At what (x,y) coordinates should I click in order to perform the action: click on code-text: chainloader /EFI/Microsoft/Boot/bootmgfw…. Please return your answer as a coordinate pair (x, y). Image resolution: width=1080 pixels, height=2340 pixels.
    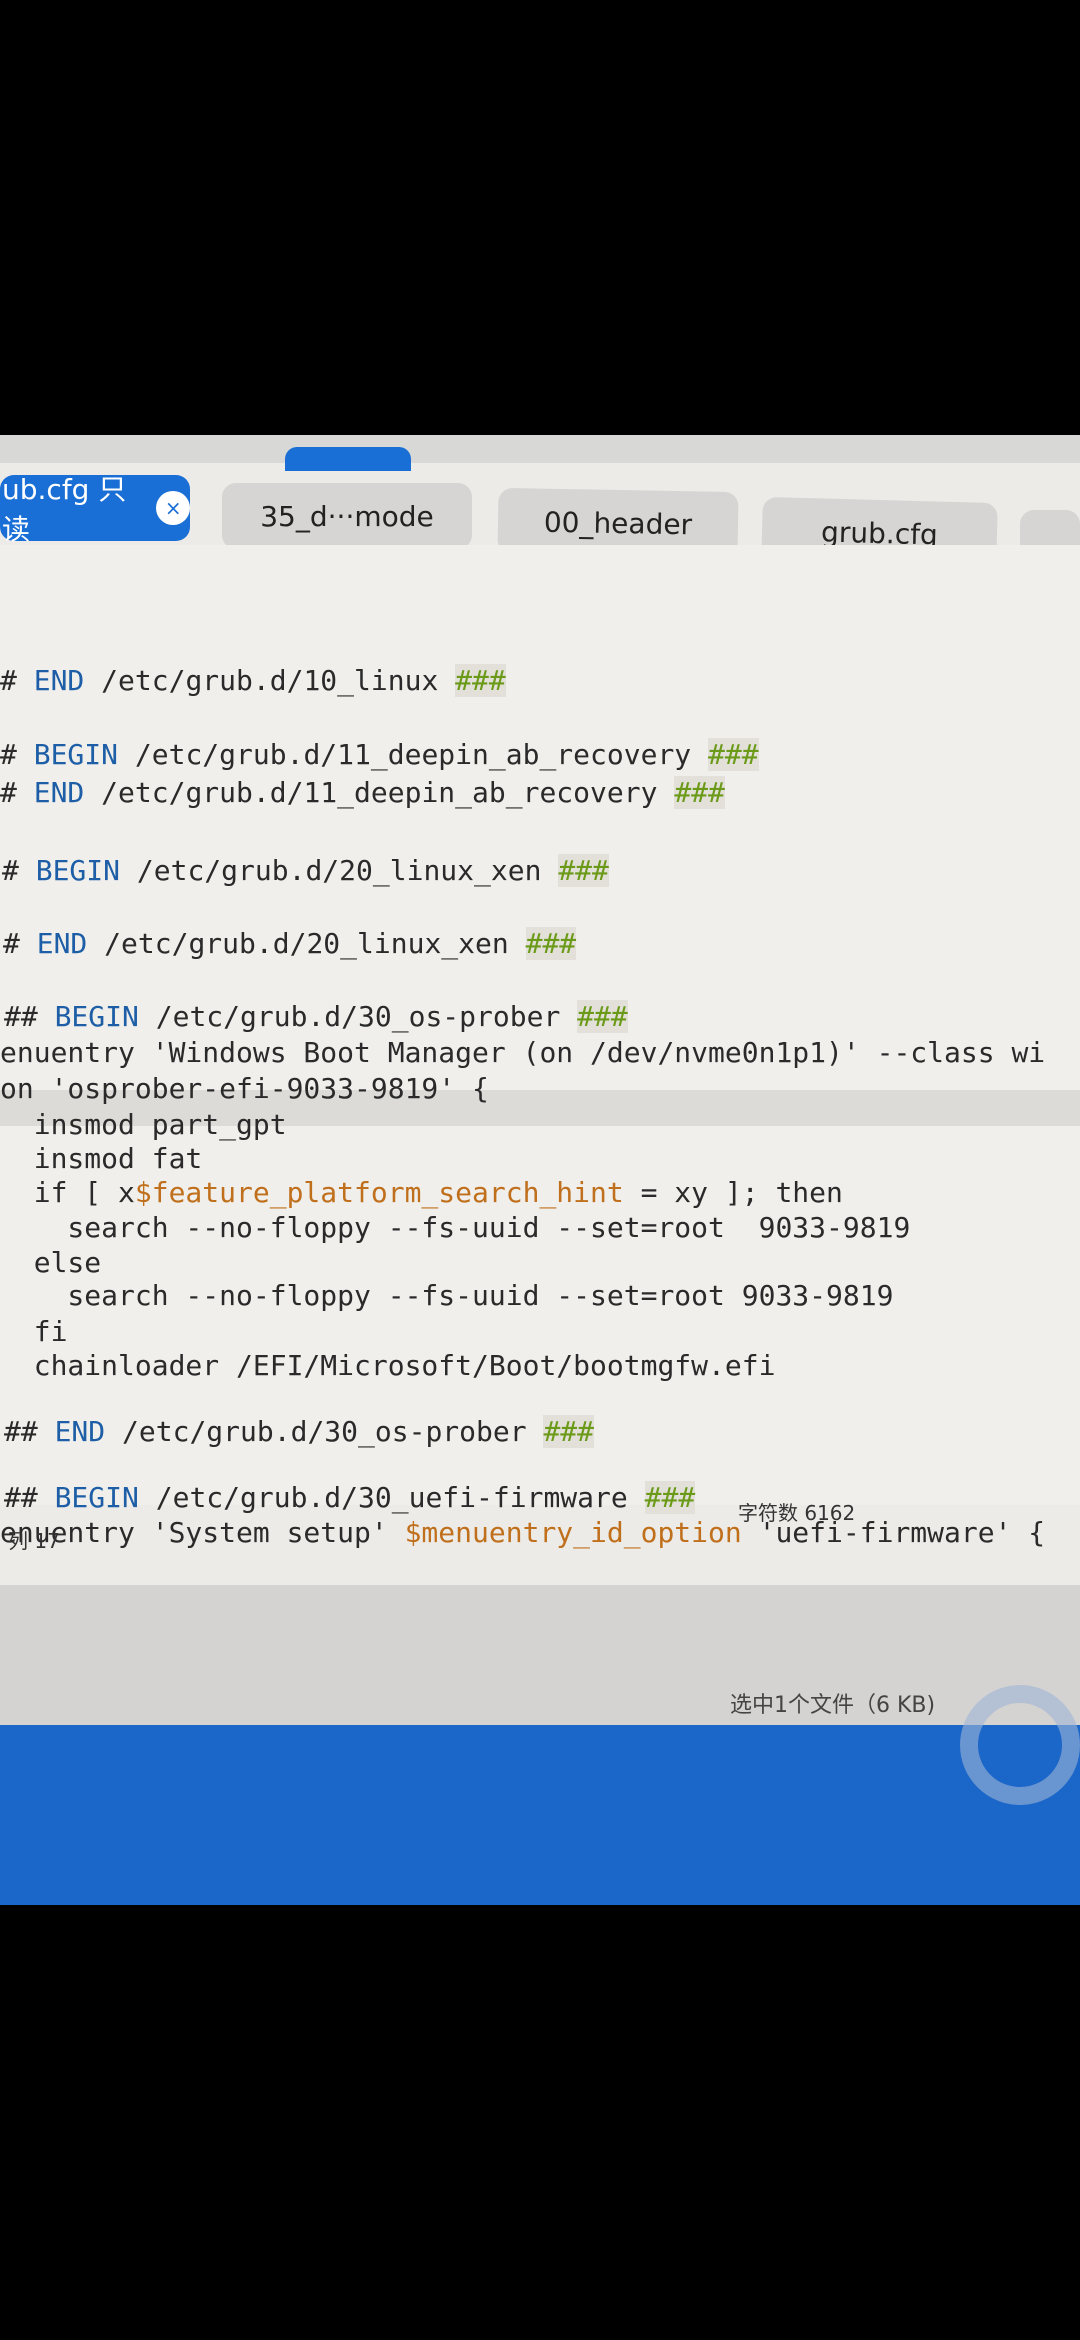
    Looking at the image, I should click on (388, 1365).